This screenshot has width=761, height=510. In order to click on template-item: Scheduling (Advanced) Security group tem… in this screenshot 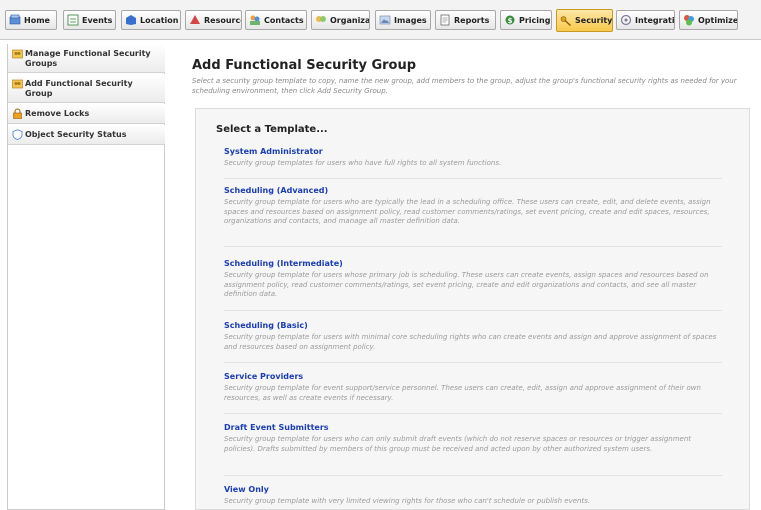, I will do `click(473, 216)`.